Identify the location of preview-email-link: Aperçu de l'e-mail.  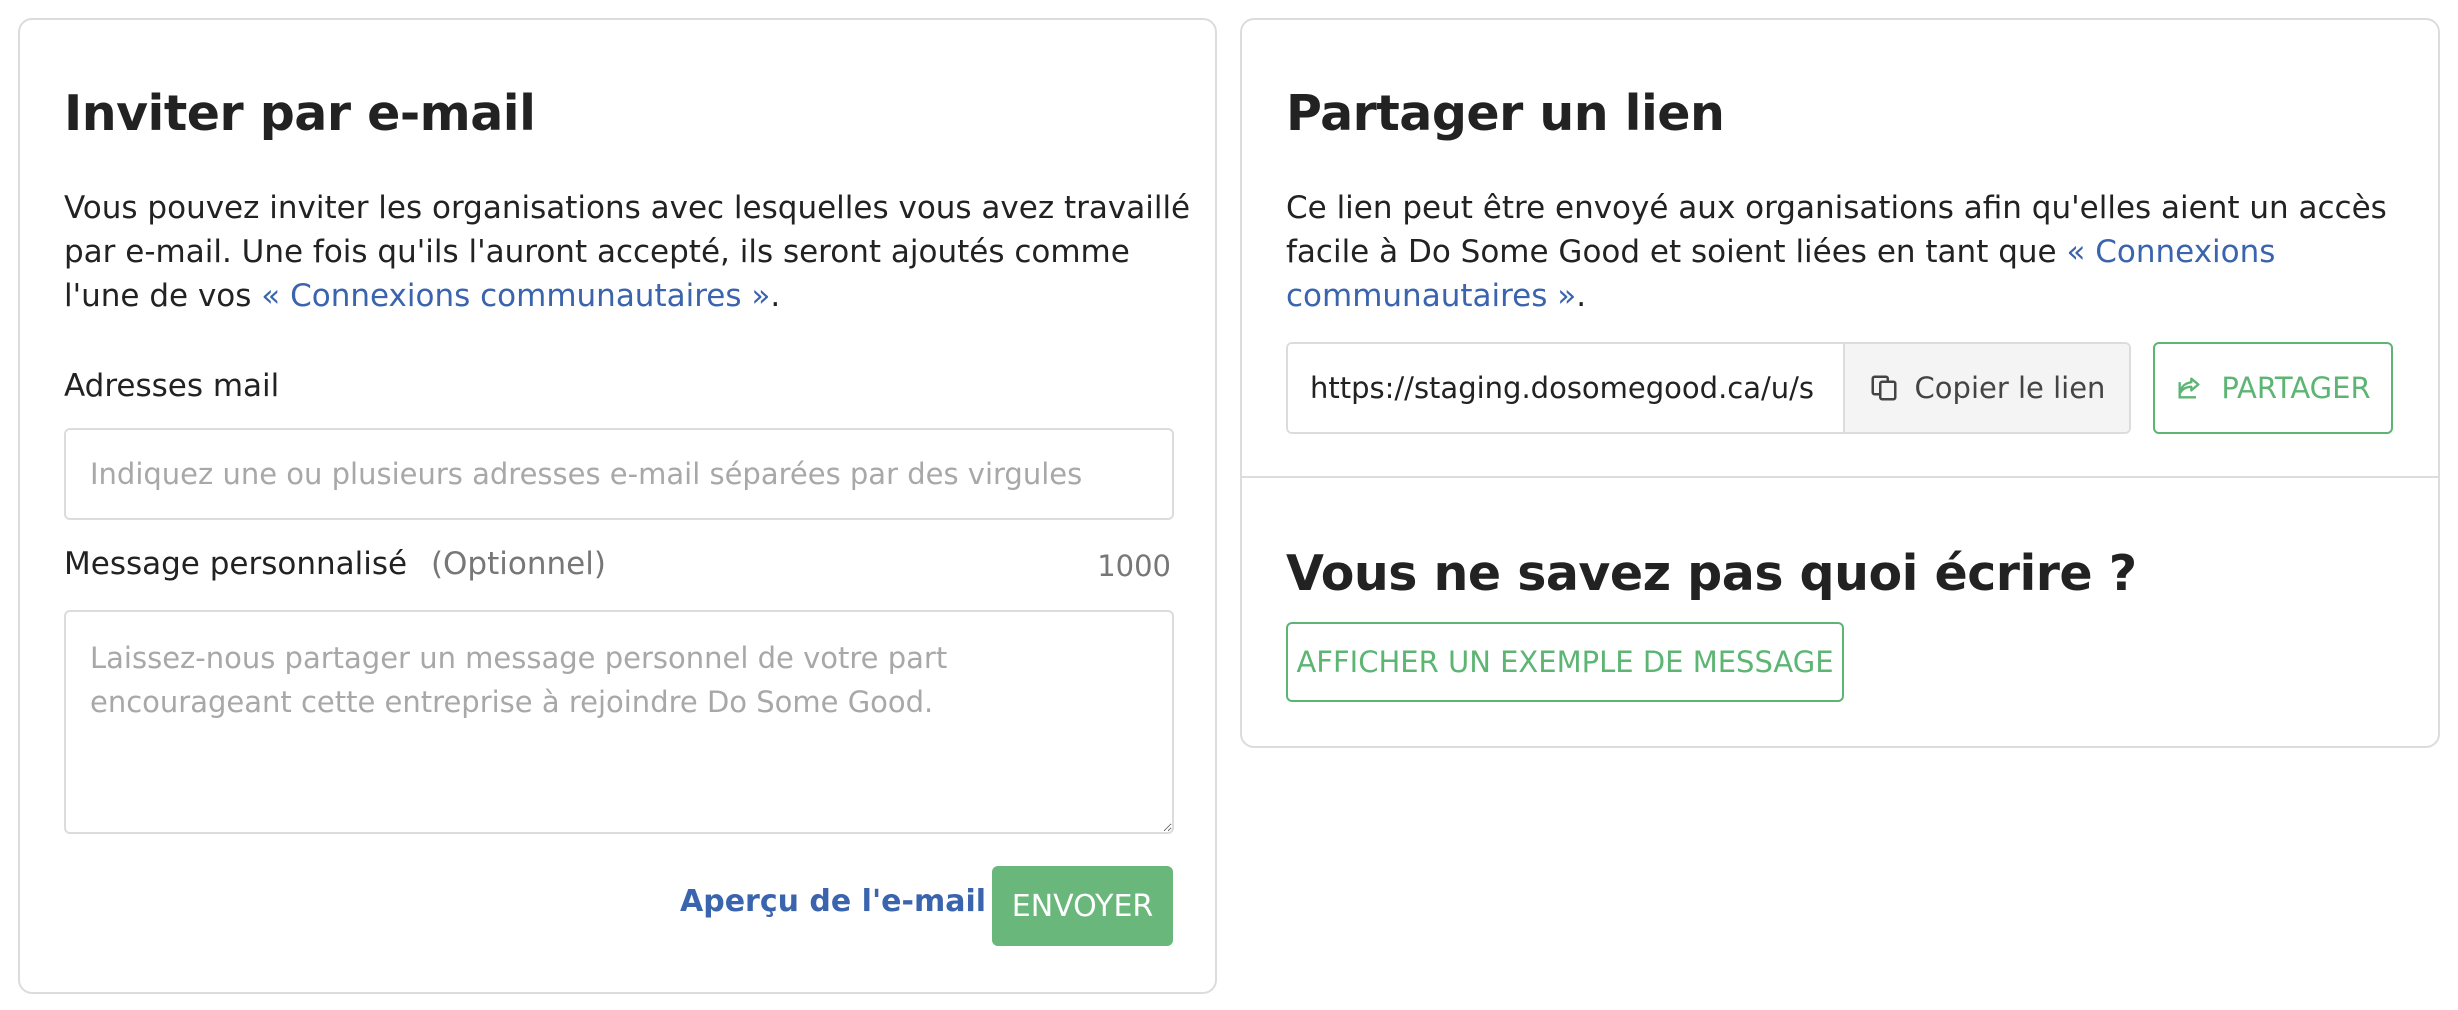
(833, 901).